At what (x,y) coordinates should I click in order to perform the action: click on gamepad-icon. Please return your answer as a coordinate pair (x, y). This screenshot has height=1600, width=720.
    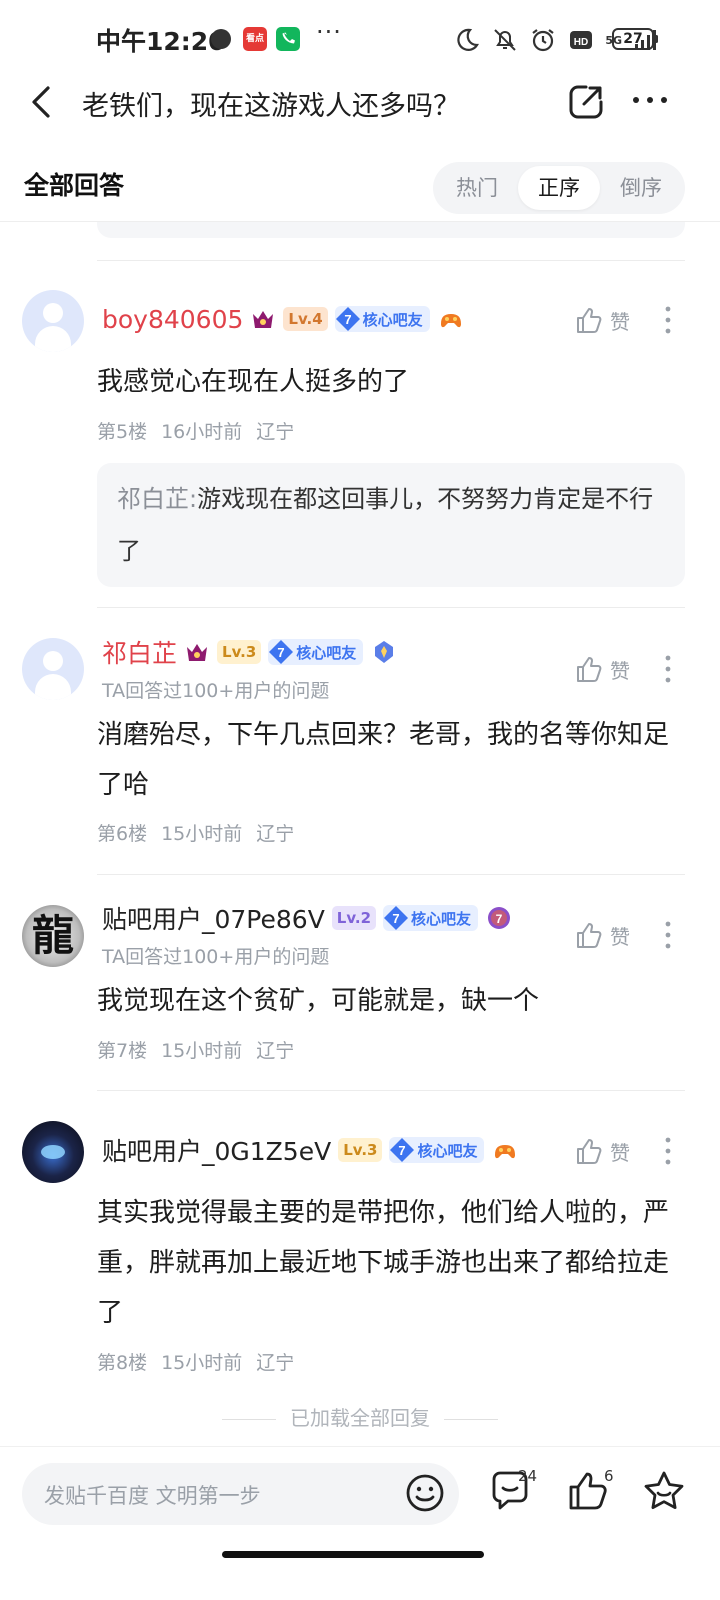
    Looking at the image, I should click on (505, 1152).